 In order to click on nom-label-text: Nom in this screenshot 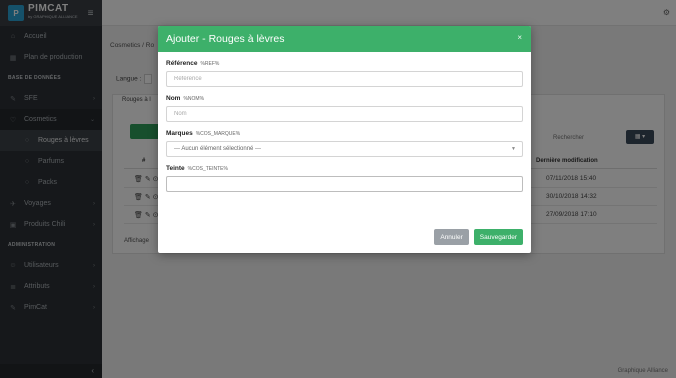, I will do `click(173, 98)`.